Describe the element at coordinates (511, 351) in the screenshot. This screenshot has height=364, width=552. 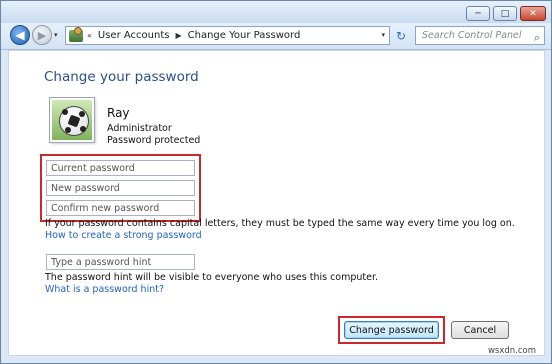
I see `watermark-text: wsxdn.com` at that location.